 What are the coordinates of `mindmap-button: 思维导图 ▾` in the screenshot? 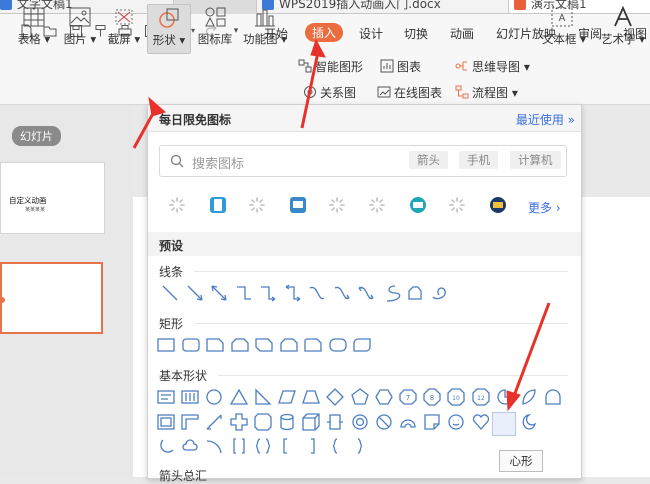 It's located at (492, 66).